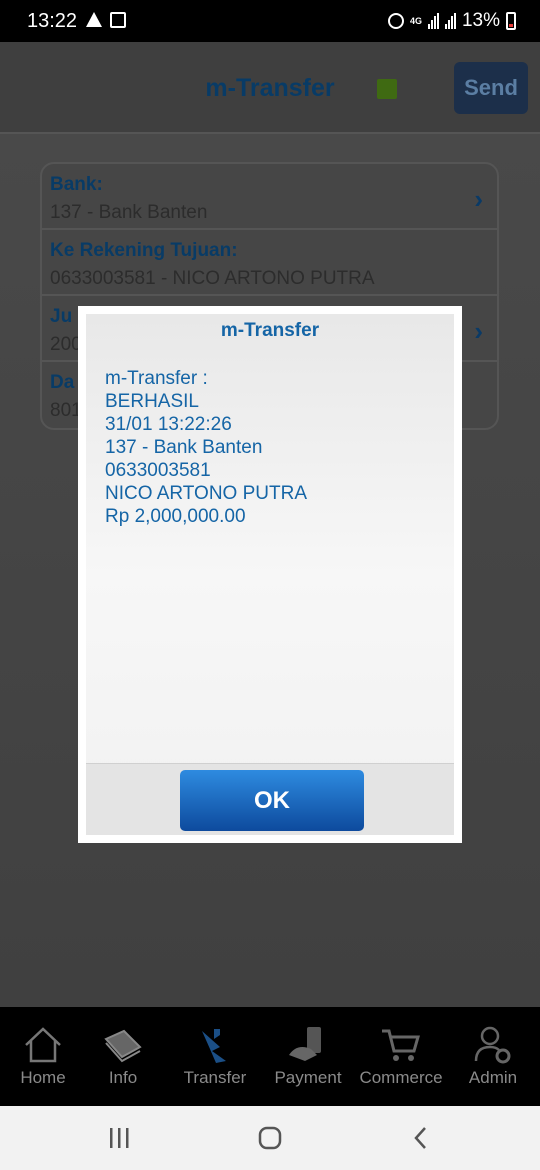 This screenshot has width=540, height=1170. Describe the element at coordinates (119, 1138) in the screenshot. I see `recent-apps-icon` at that location.